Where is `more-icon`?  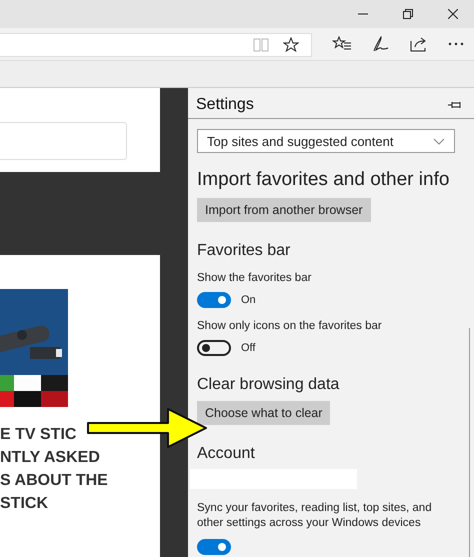 more-icon is located at coordinates (456, 44).